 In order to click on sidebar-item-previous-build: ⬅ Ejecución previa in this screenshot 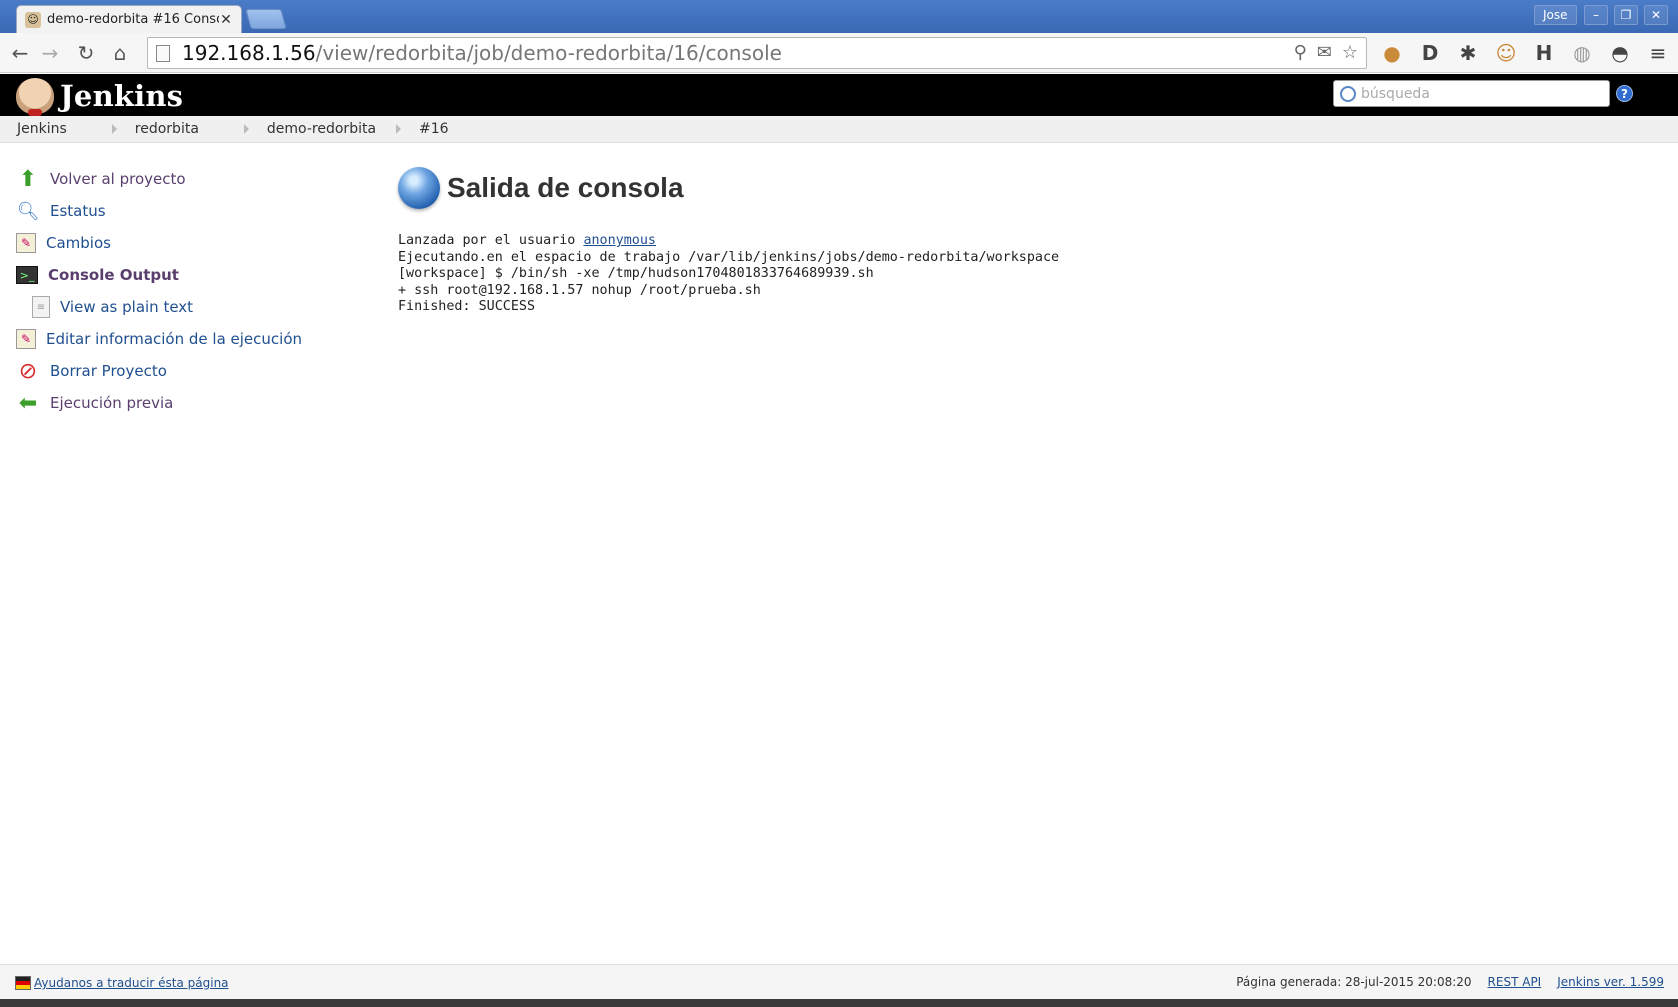, I will do `click(196, 403)`.